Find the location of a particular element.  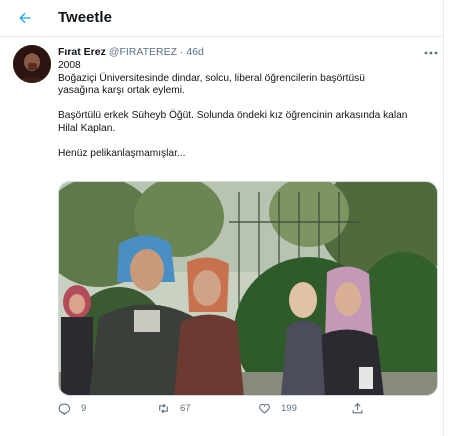

avatar is located at coordinates (32, 64).